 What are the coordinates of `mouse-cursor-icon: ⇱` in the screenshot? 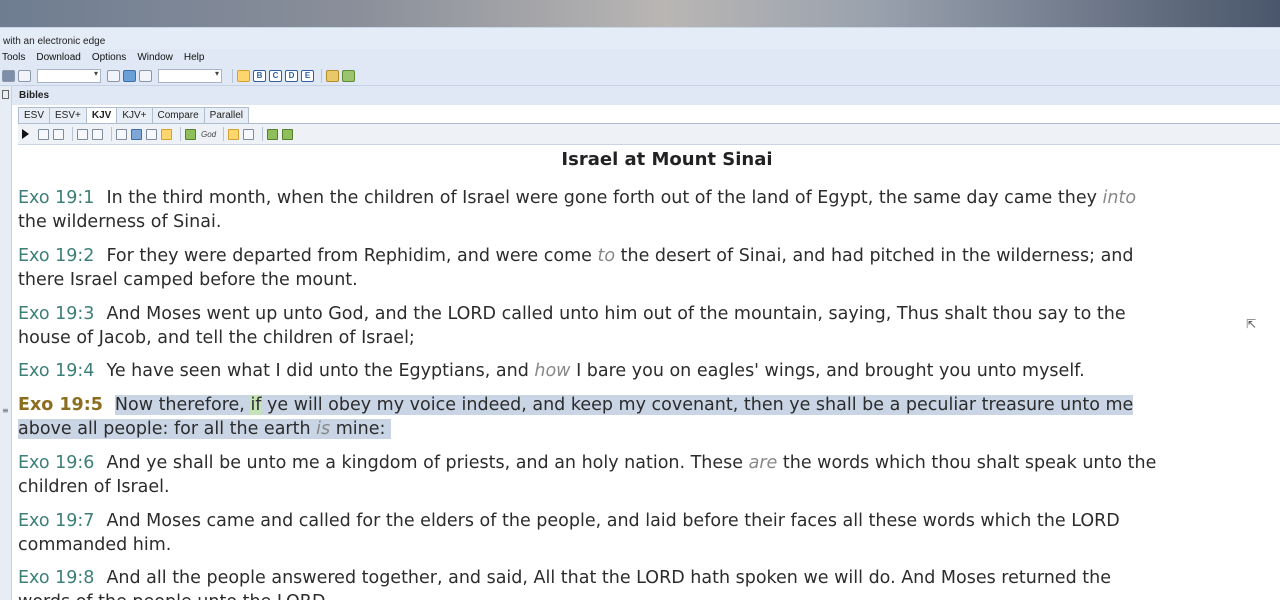 It's located at (1251, 324).